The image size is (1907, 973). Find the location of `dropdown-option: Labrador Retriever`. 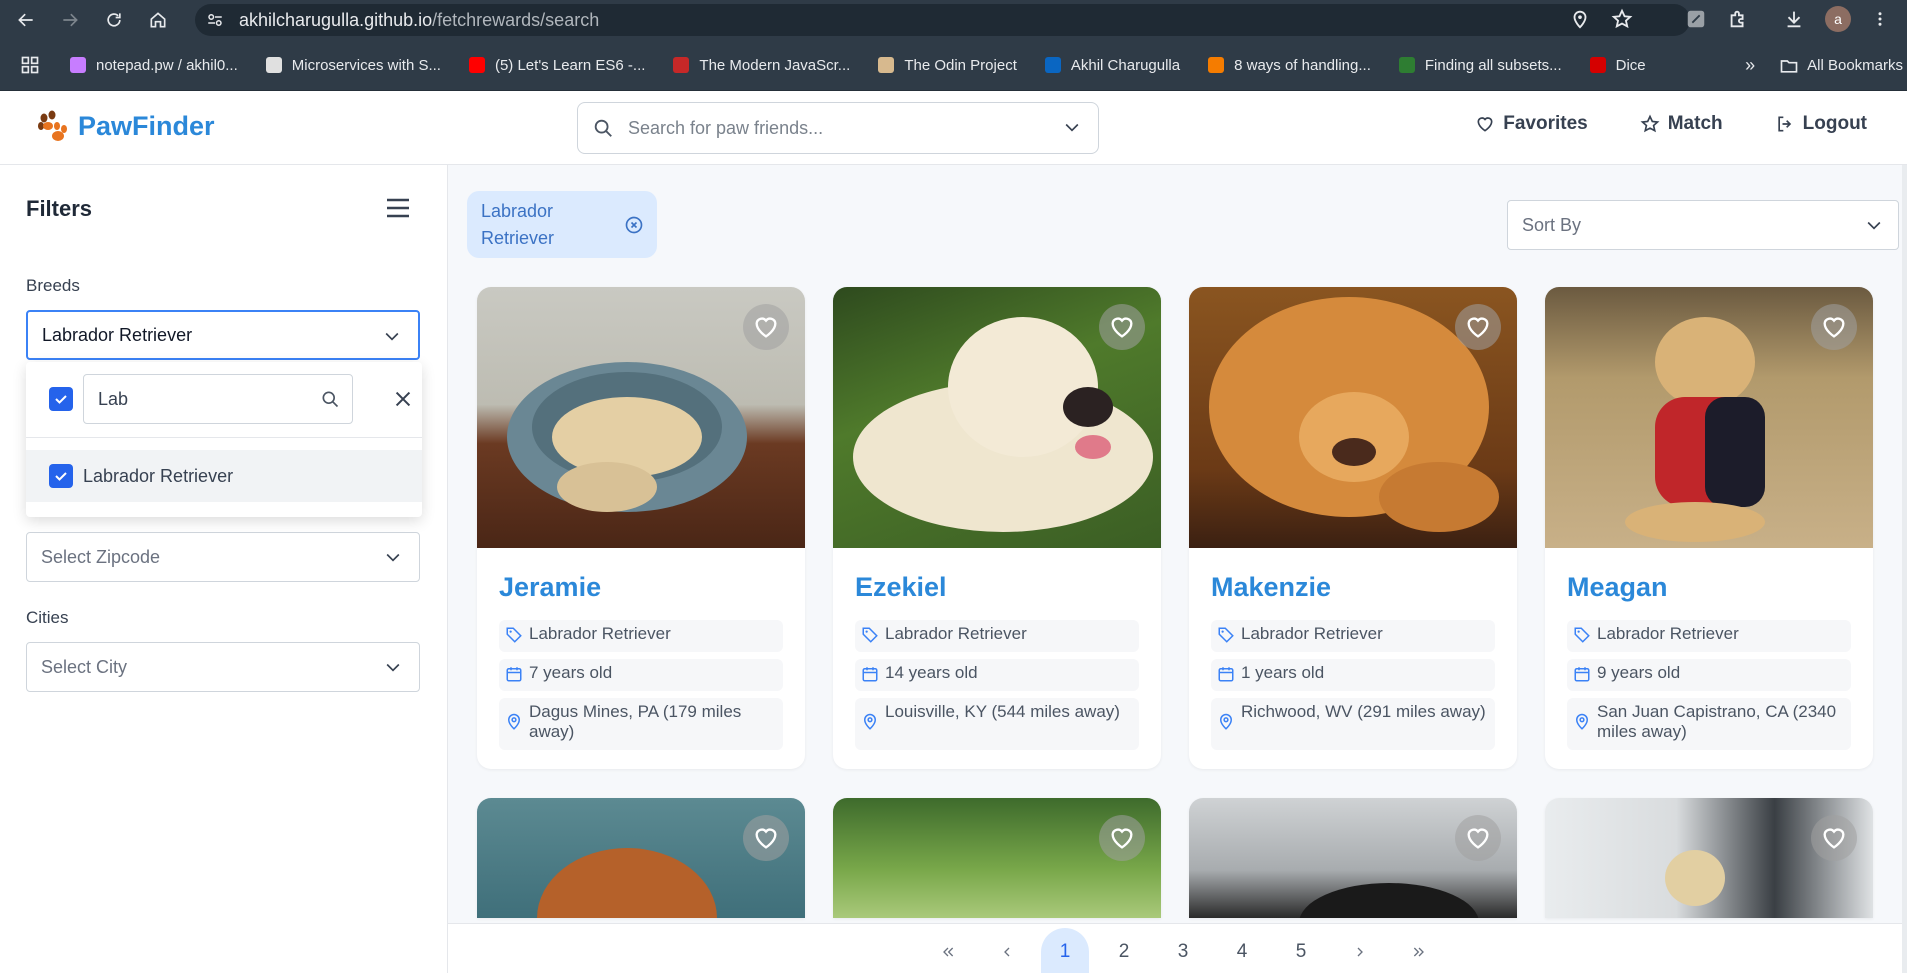

dropdown-option: Labrador Retriever is located at coordinates (224, 476).